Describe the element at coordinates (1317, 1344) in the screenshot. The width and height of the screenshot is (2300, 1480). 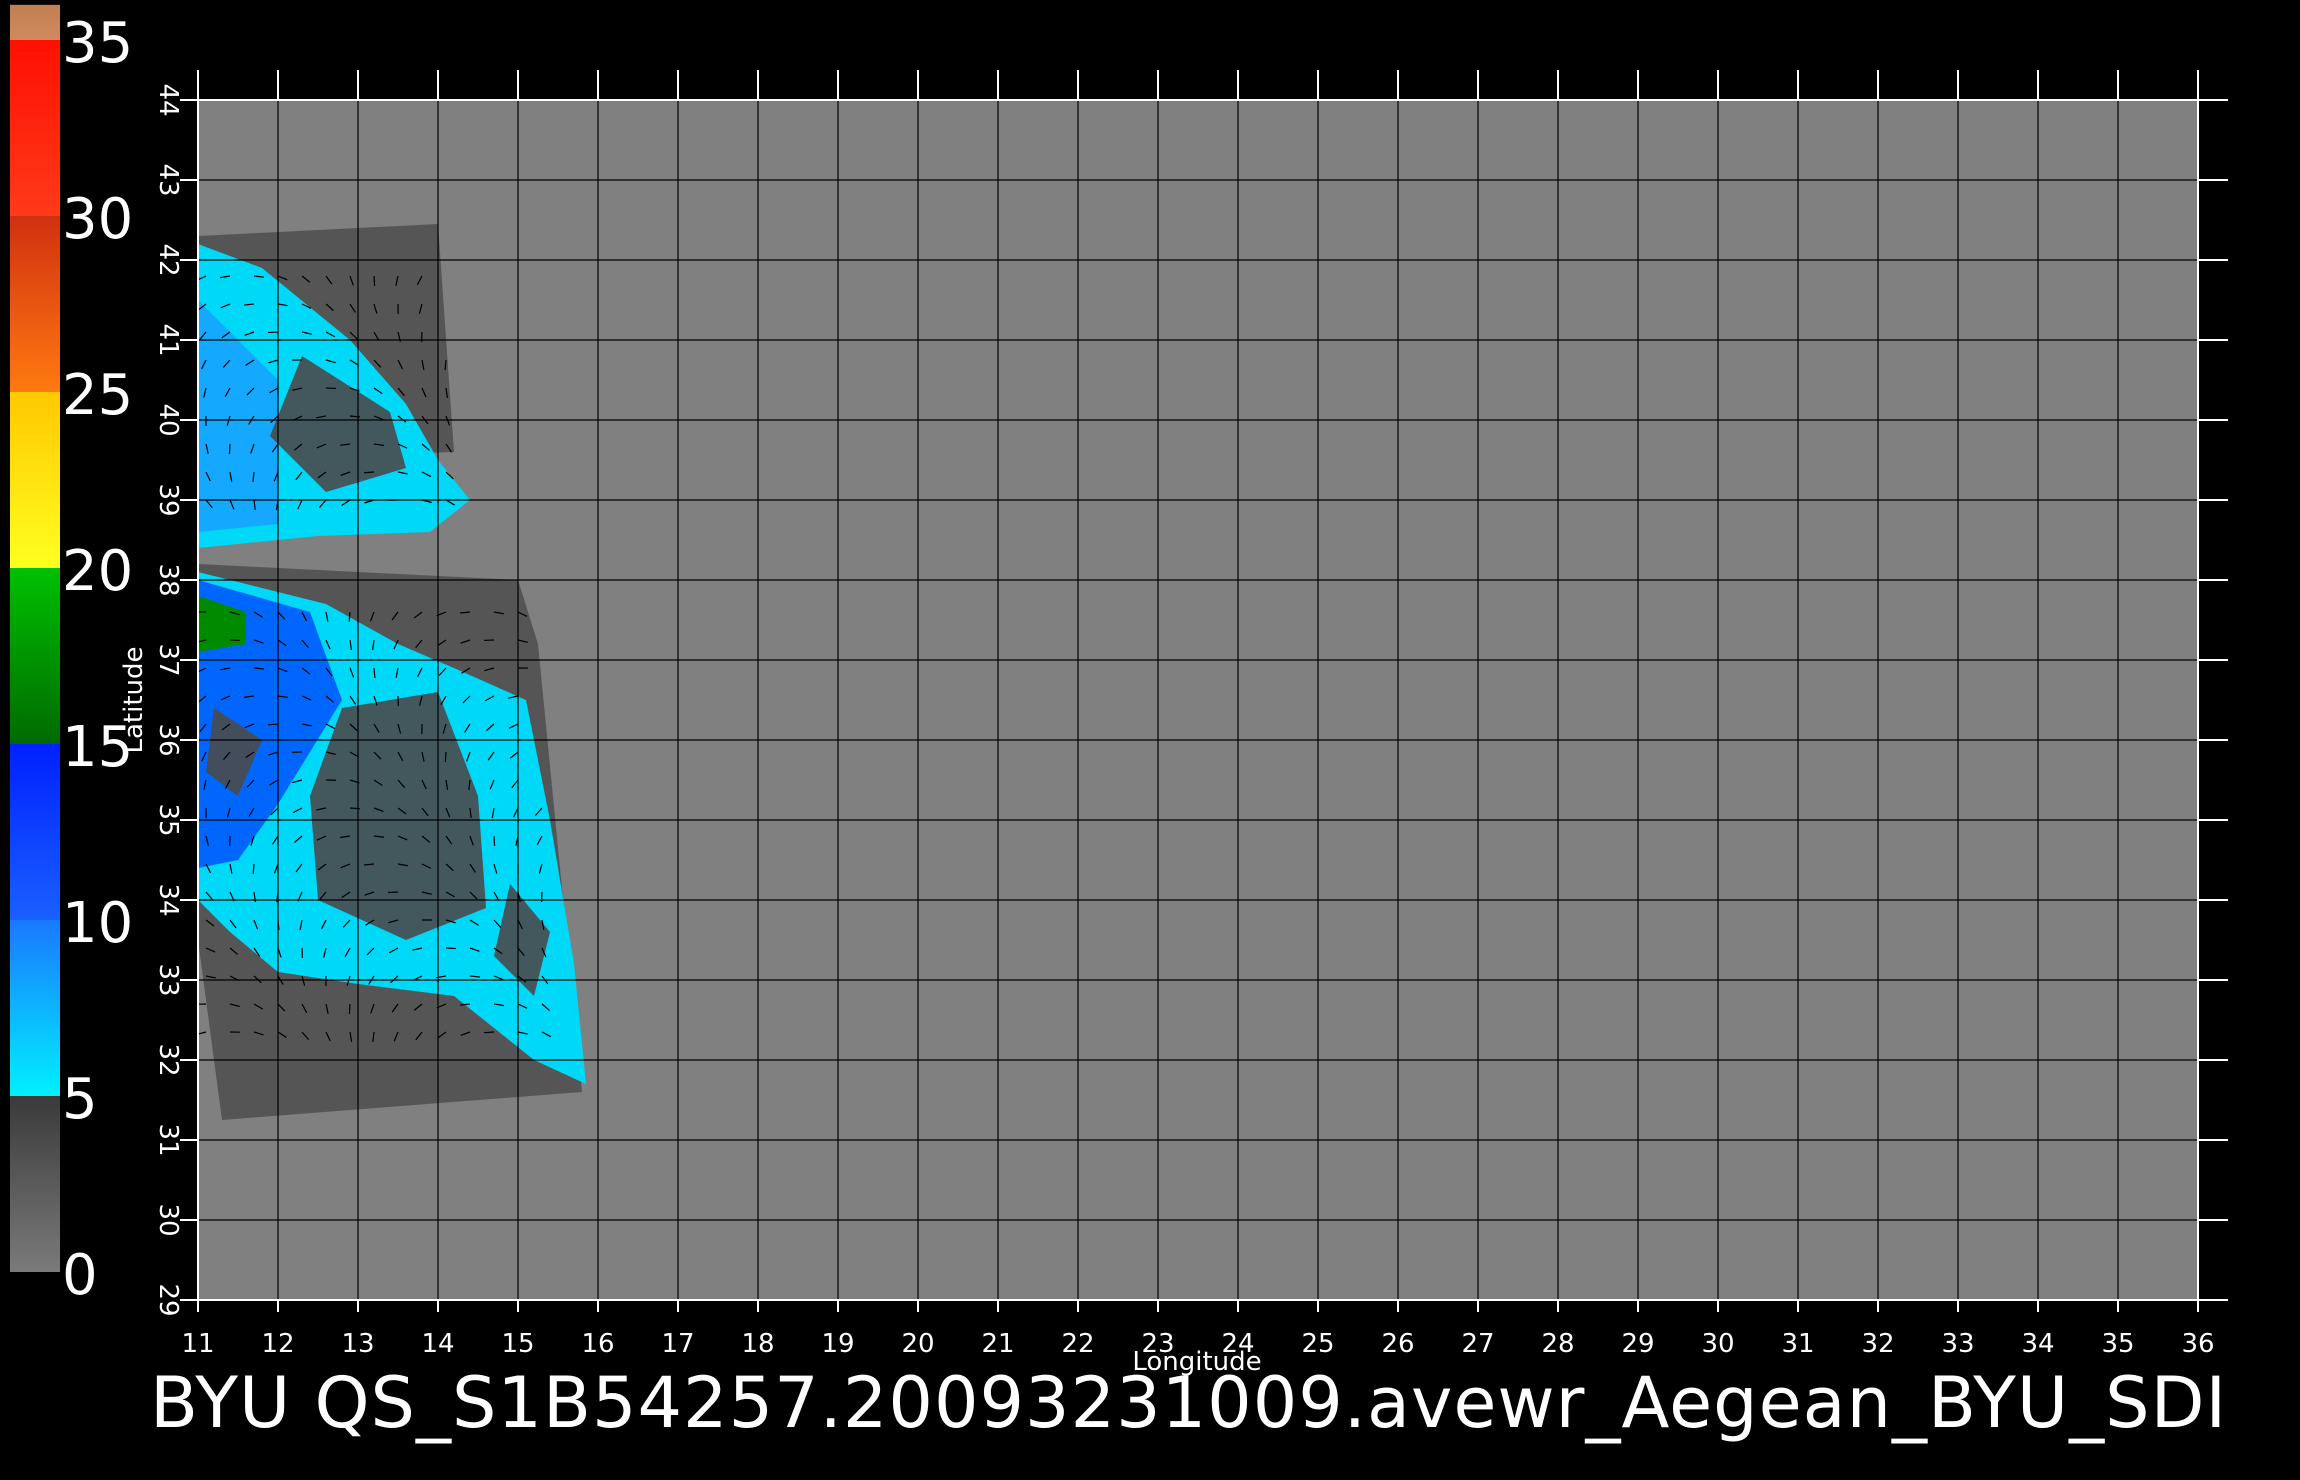
I see `x-tick-label: 25` at that location.